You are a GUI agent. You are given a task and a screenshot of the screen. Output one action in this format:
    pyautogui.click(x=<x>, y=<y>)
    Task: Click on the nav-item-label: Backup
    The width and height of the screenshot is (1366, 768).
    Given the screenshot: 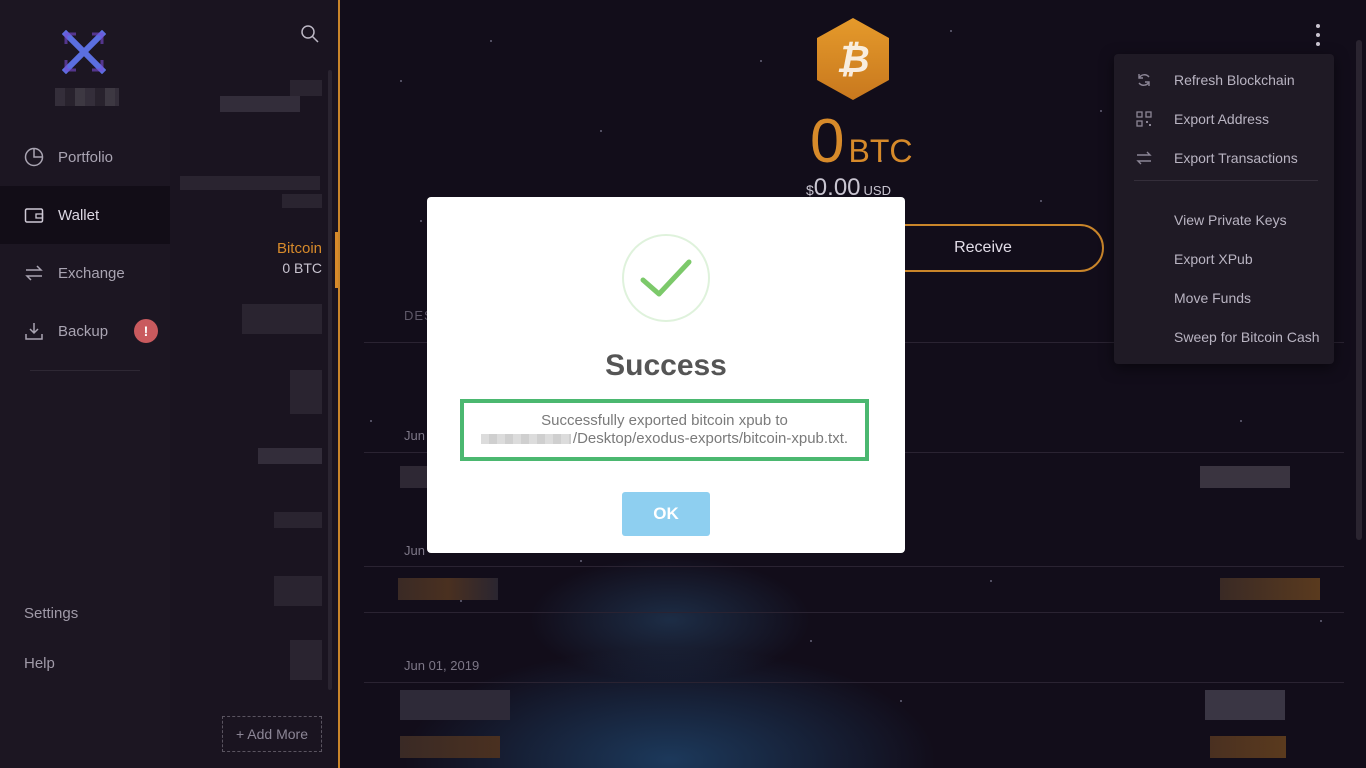 What is the action you would take?
    pyautogui.click(x=83, y=331)
    